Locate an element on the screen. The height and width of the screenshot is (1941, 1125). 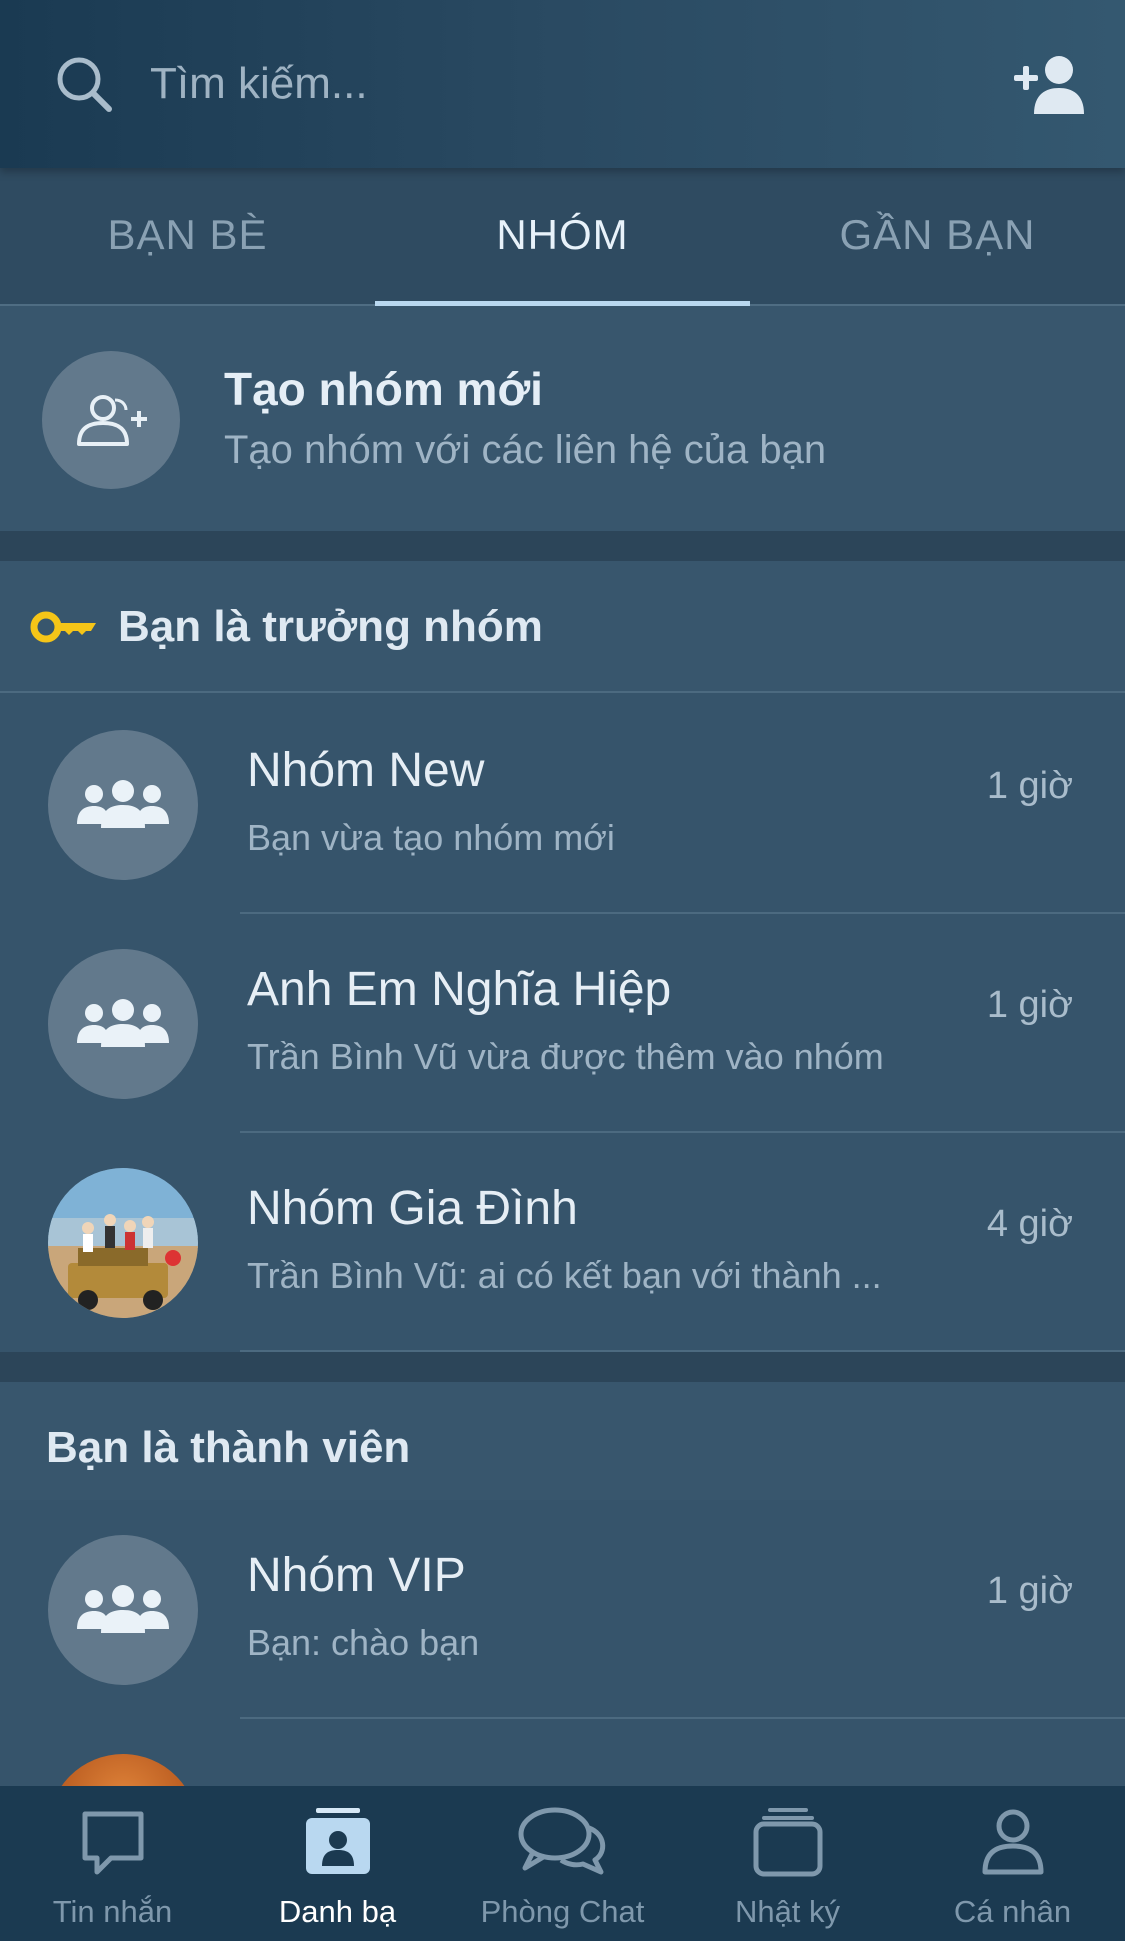
group-row: Nhóm VIP Bạn: chào bạn 1 giờ is located at coordinates (562, 1609).